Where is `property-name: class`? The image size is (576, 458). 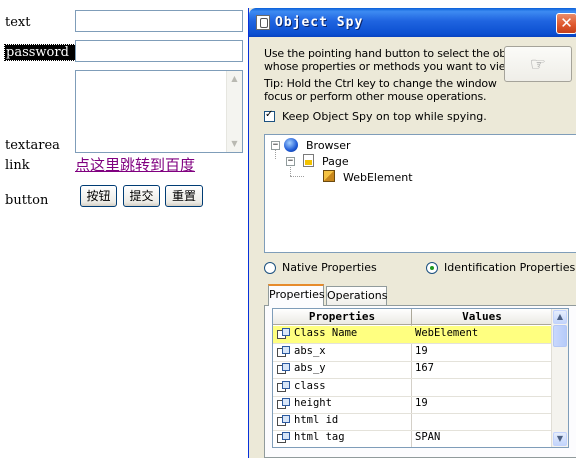 property-name: class is located at coordinates (310, 386).